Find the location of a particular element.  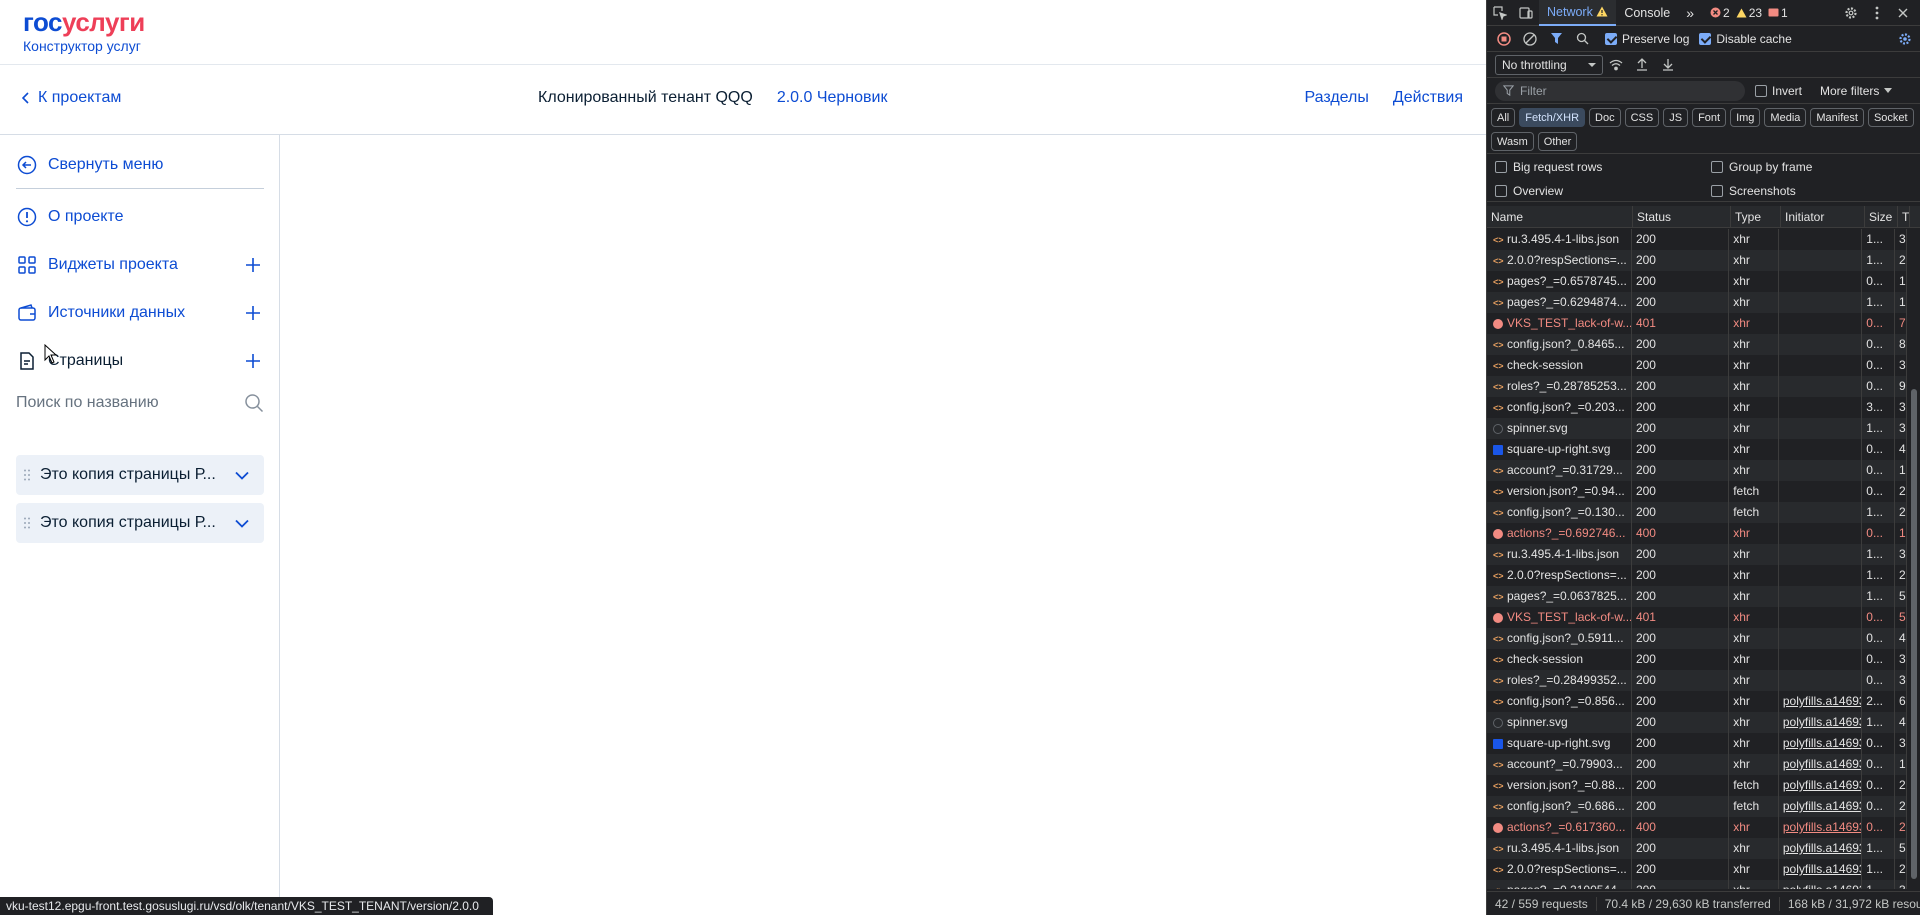

column-type: Type is located at coordinates (1756, 216).